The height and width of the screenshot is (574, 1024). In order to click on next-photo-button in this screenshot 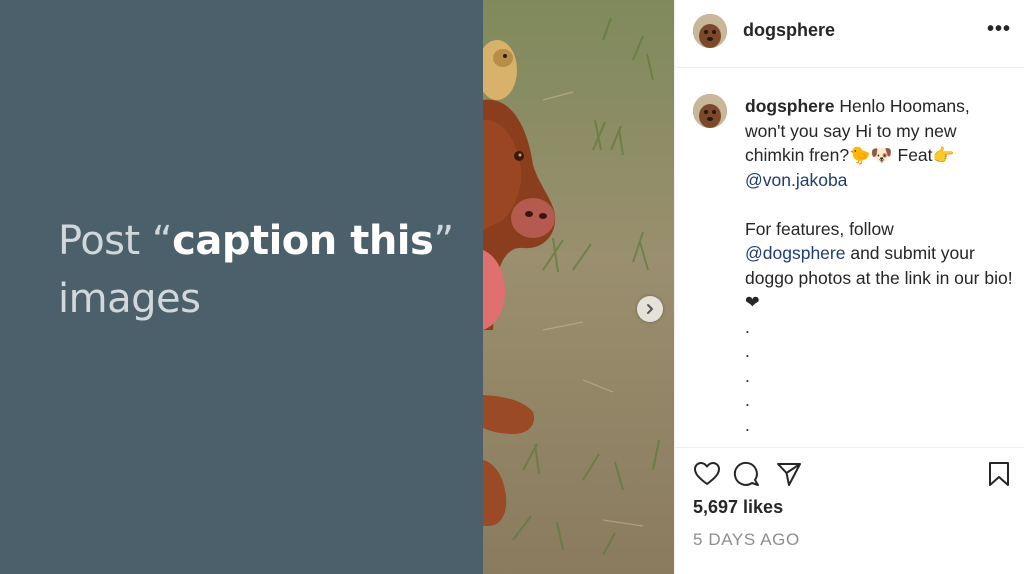, I will do `click(650, 309)`.